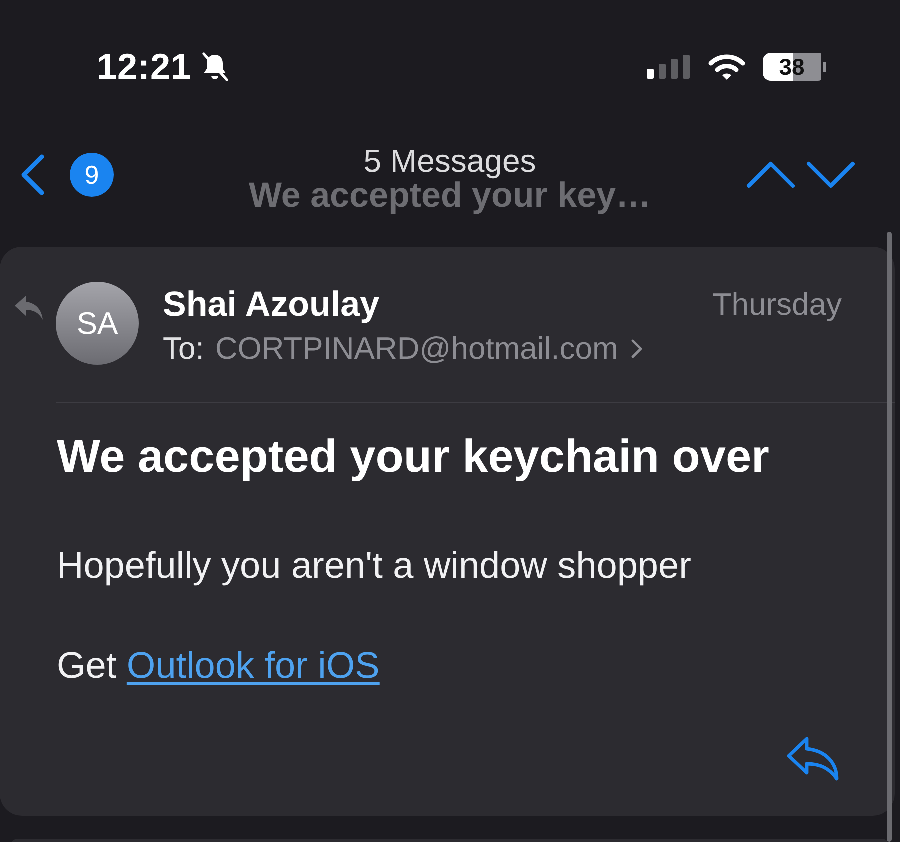  What do you see at coordinates (413, 456) in the screenshot?
I see `email-subject: We accepted your keychain over` at bounding box center [413, 456].